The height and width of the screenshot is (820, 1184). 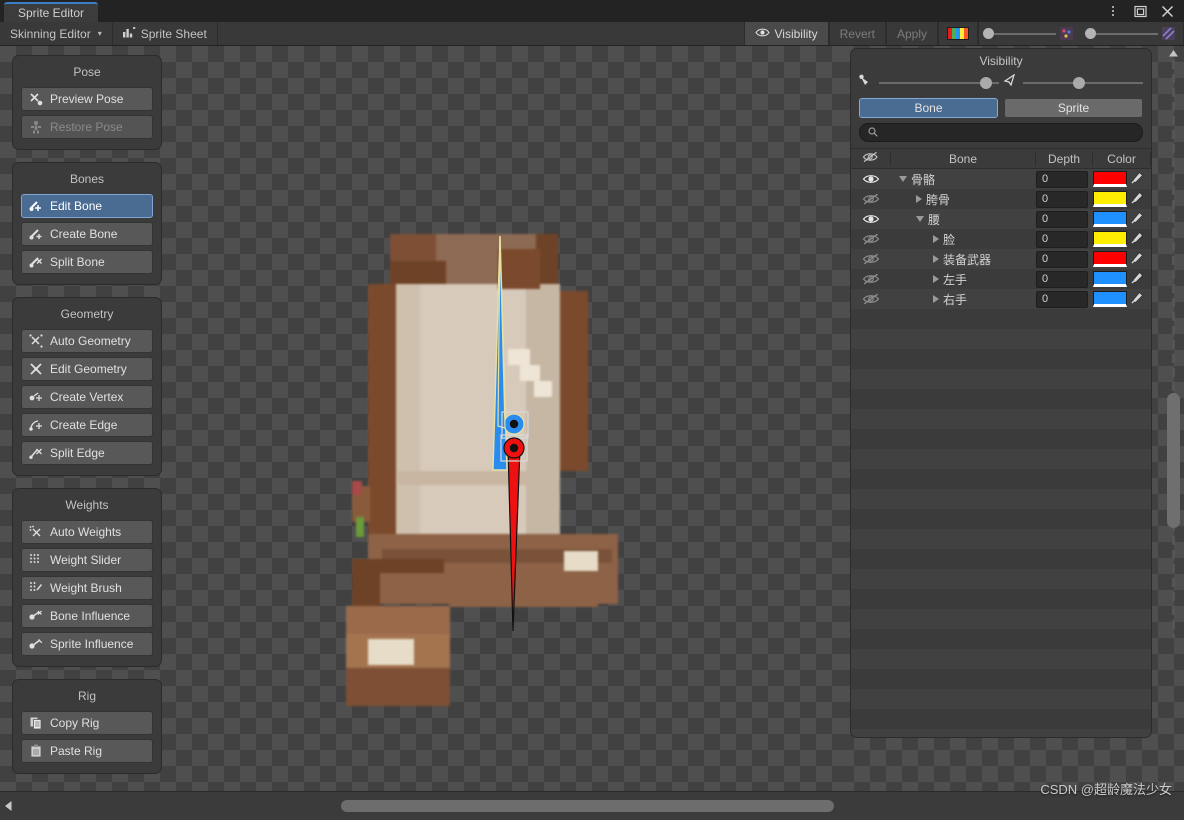 I want to click on visibility-panel-scrollbar, so click(x=1173, y=344).